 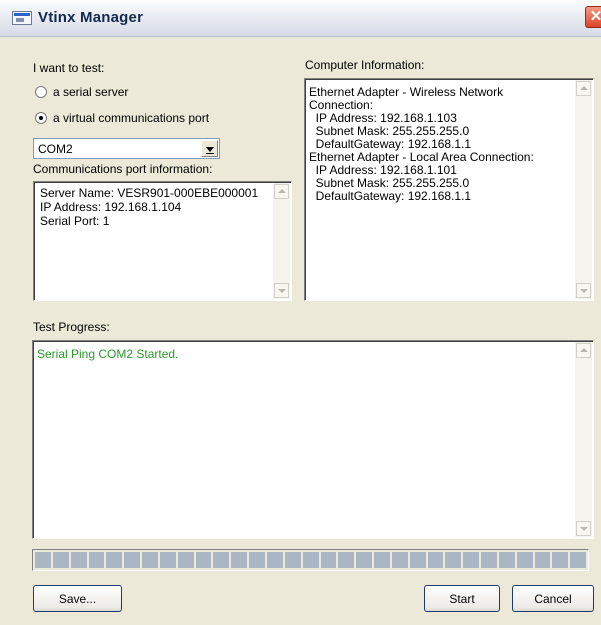 I want to click on chevron-down-icon, so click(x=209, y=148).